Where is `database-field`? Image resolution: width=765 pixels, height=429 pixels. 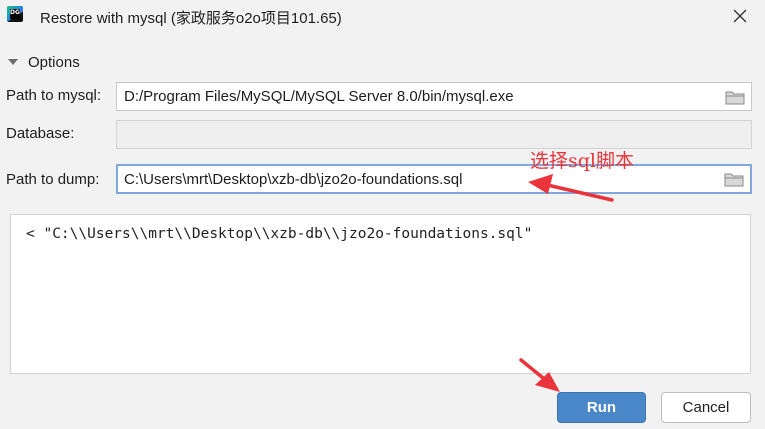
database-field is located at coordinates (434, 134).